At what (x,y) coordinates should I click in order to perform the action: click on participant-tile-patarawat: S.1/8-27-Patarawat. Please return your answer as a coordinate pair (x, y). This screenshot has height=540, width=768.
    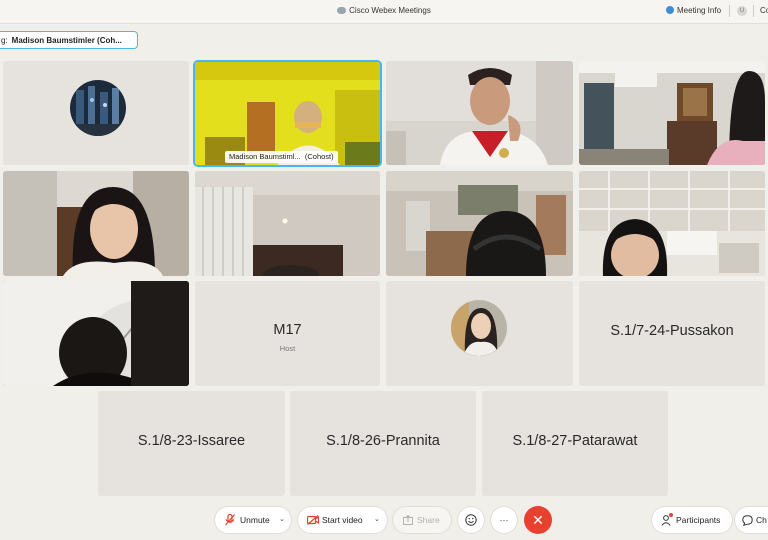
    Looking at the image, I should click on (575, 443).